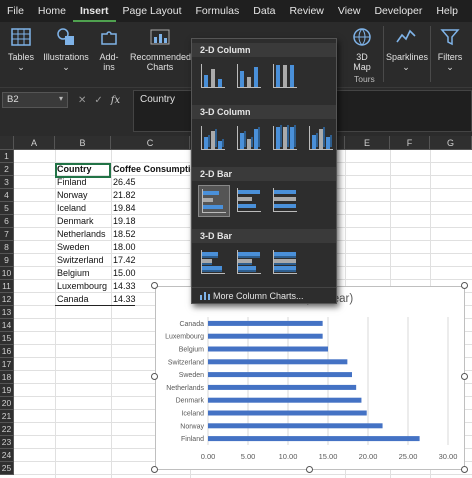 This screenshot has height=478, width=472. I want to click on tables-button: Tables ⌄, so click(21, 55).